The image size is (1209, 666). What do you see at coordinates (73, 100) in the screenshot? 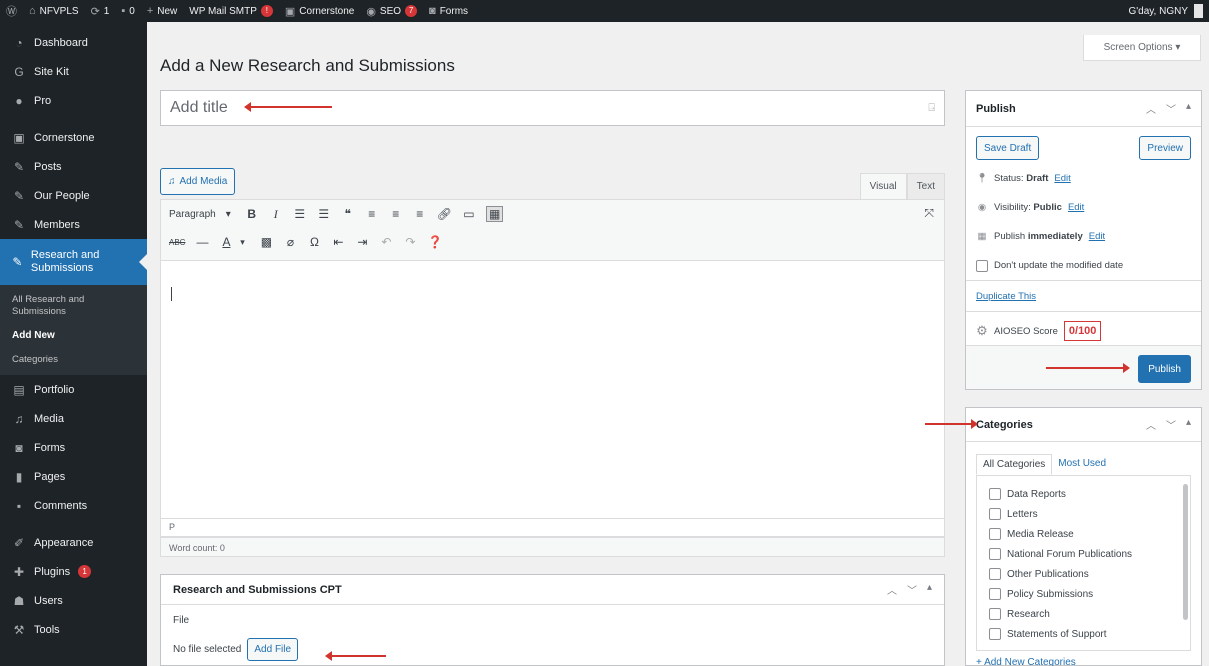
I see `sidebar-item-pro: ● Pro` at bounding box center [73, 100].